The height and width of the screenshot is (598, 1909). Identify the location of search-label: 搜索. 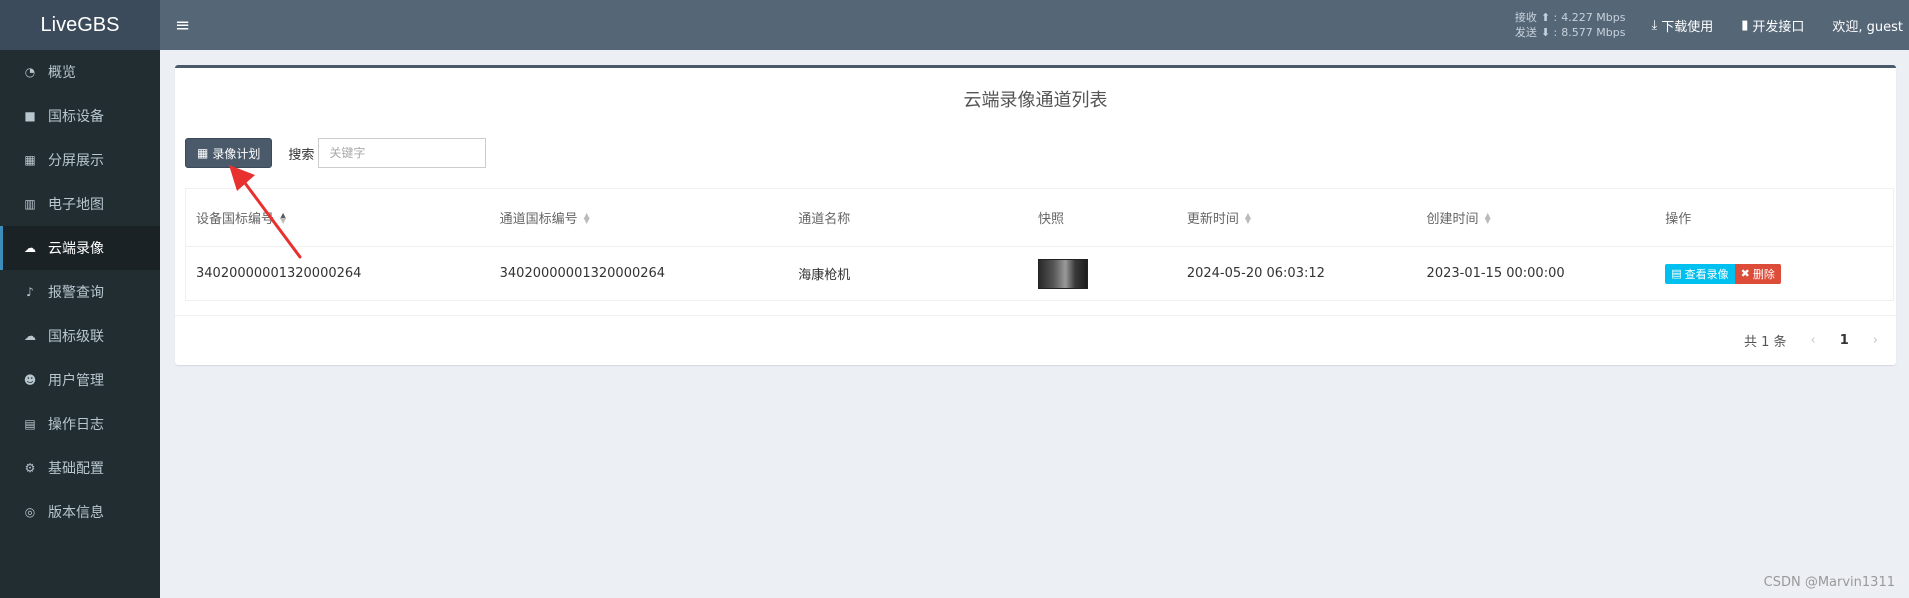
(301, 155).